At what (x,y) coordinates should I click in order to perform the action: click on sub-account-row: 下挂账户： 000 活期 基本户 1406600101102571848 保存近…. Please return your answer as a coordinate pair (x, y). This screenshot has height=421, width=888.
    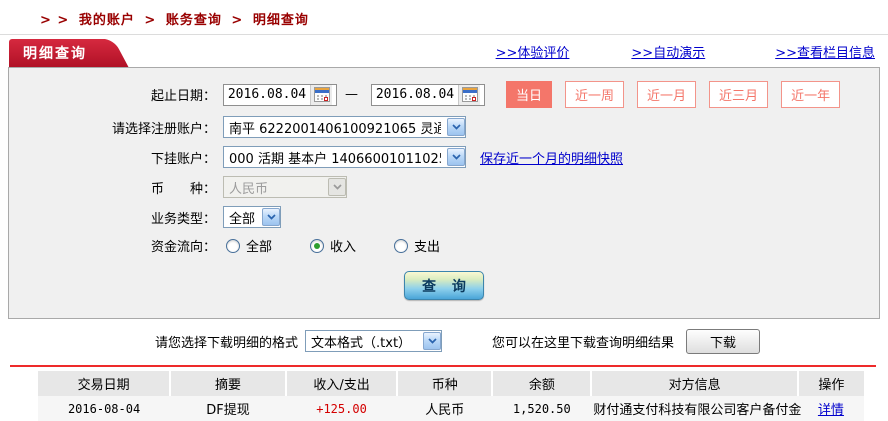
    Looking at the image, I should click on (444, 157).